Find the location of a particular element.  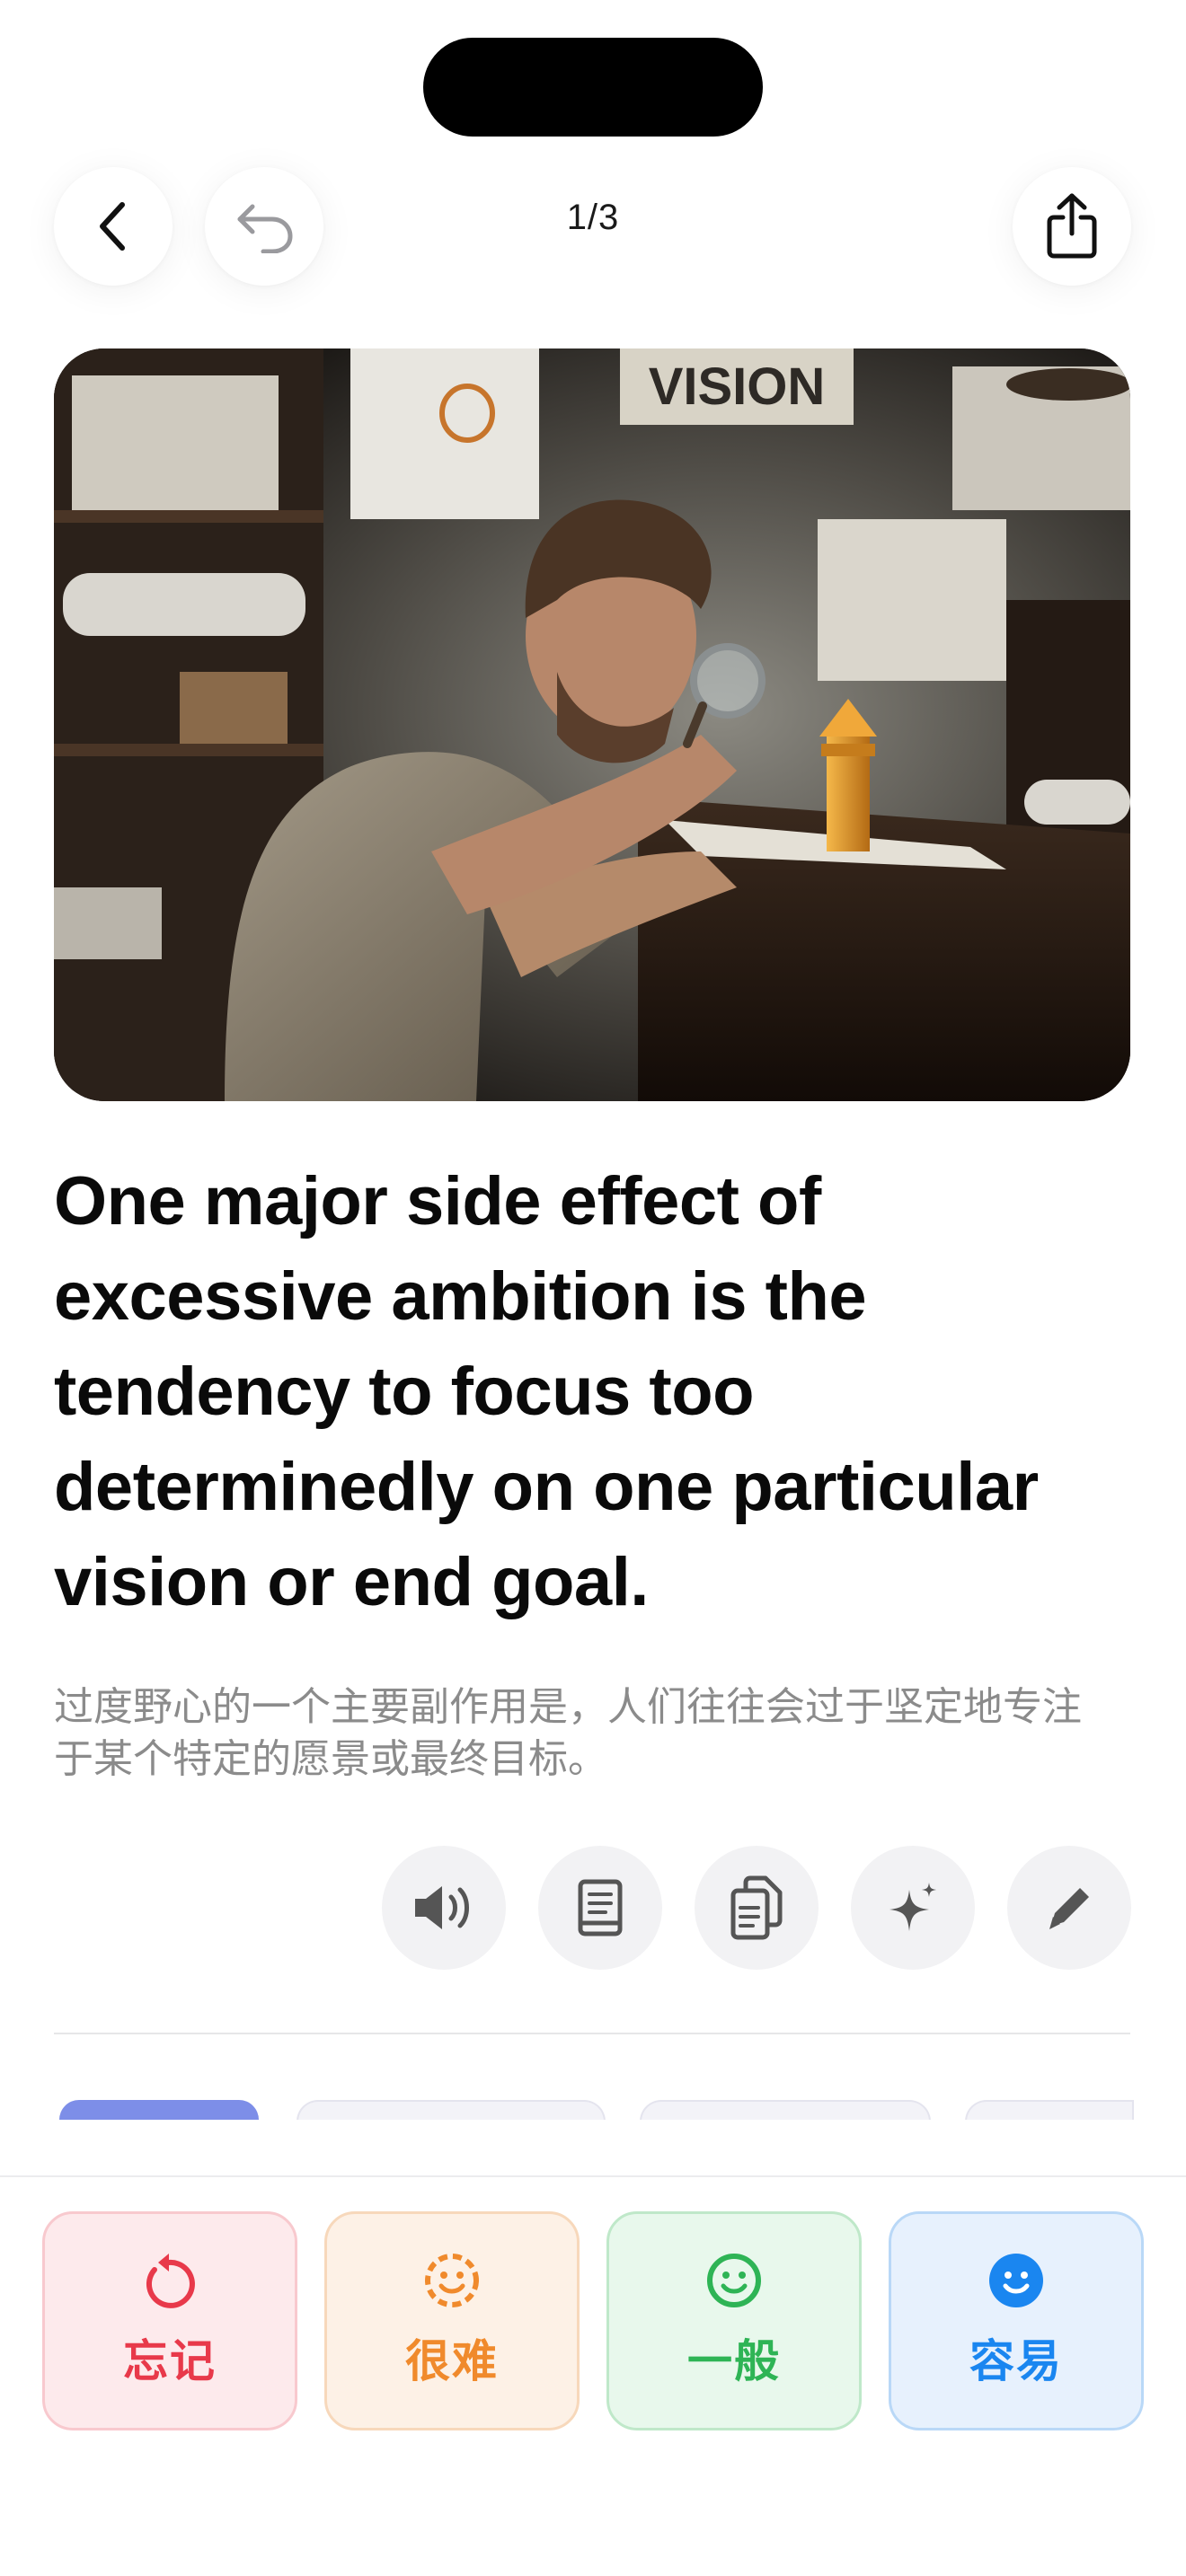

card-translation: 过度野心的一个主要副作用是，人们往往会过于坚定地专注于某个特定的愿景或最终目标。 is located at coordinates (568, 1733).